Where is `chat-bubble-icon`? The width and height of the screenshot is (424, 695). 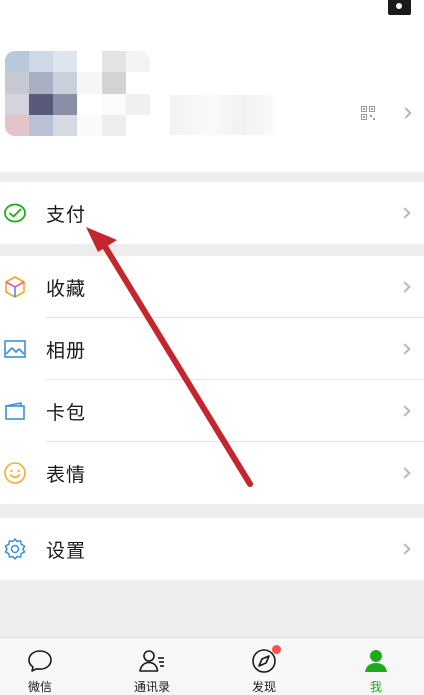
chat-bubble-icon is located at coordinates (40, 661).